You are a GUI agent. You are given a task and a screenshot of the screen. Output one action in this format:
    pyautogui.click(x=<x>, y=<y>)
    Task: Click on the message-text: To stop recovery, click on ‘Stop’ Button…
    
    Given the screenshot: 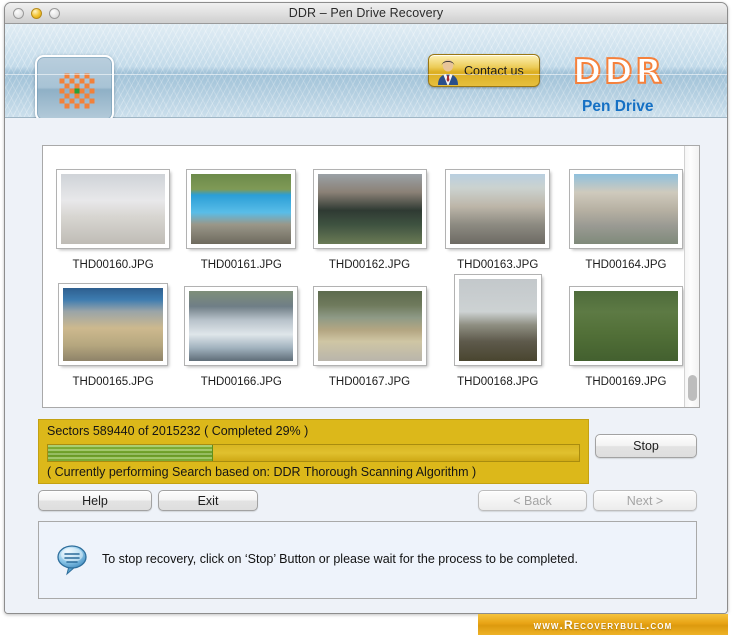 What is the action you would take?
    pyautogui.click(x=340, y=559)
    